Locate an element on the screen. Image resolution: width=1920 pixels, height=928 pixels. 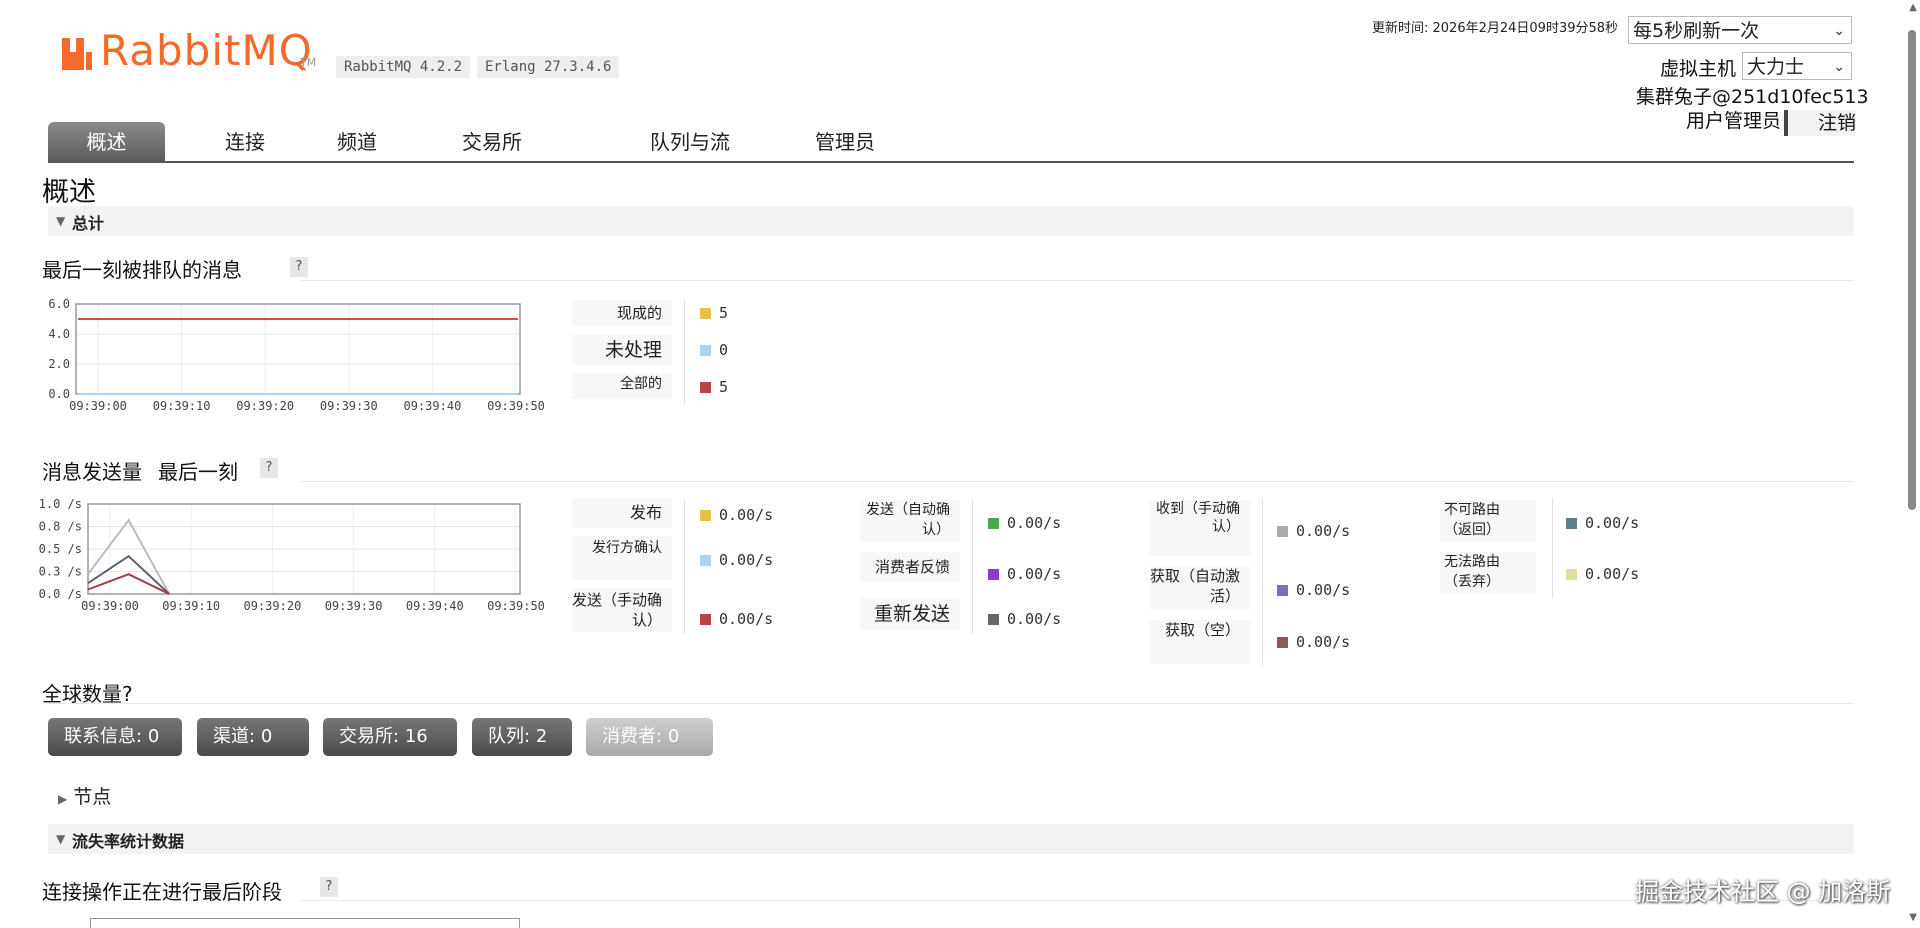
nodes-label: 节点 is located at coordinates (92, 797).